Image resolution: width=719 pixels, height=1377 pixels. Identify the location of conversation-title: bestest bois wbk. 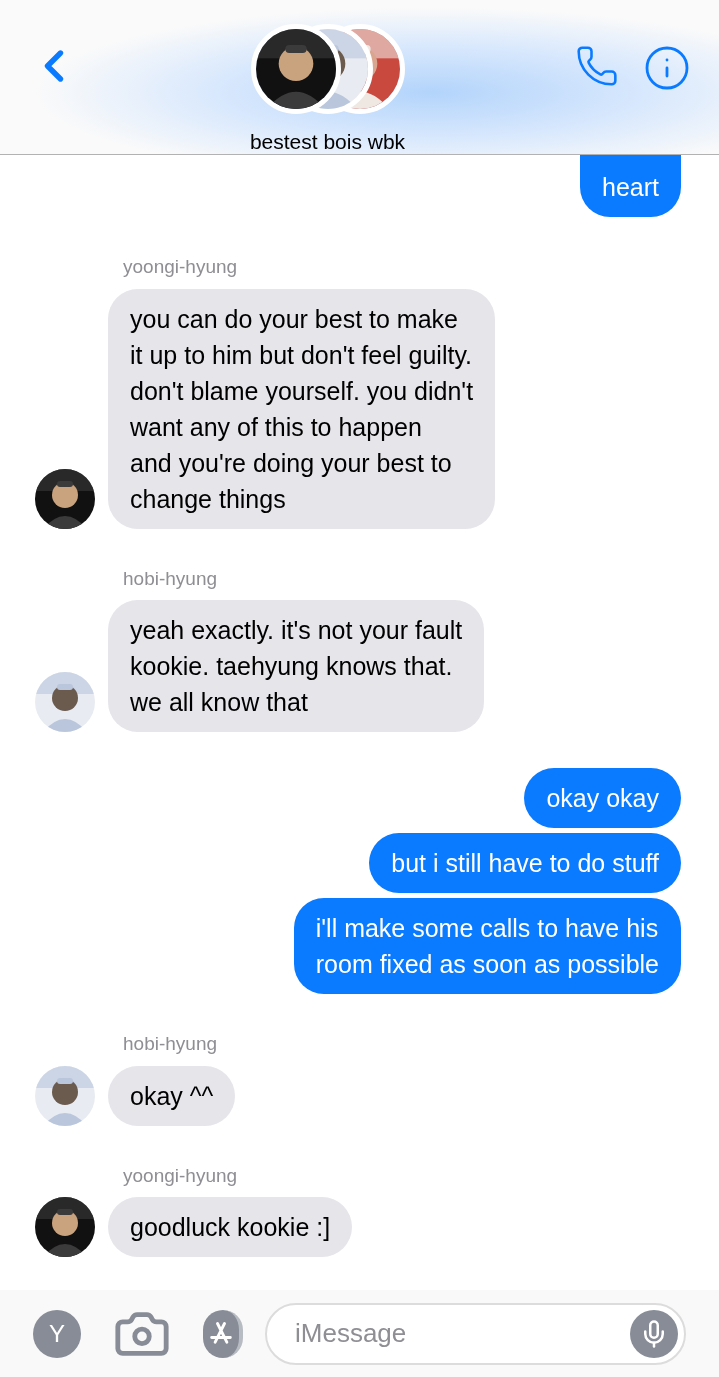
(327, 142).